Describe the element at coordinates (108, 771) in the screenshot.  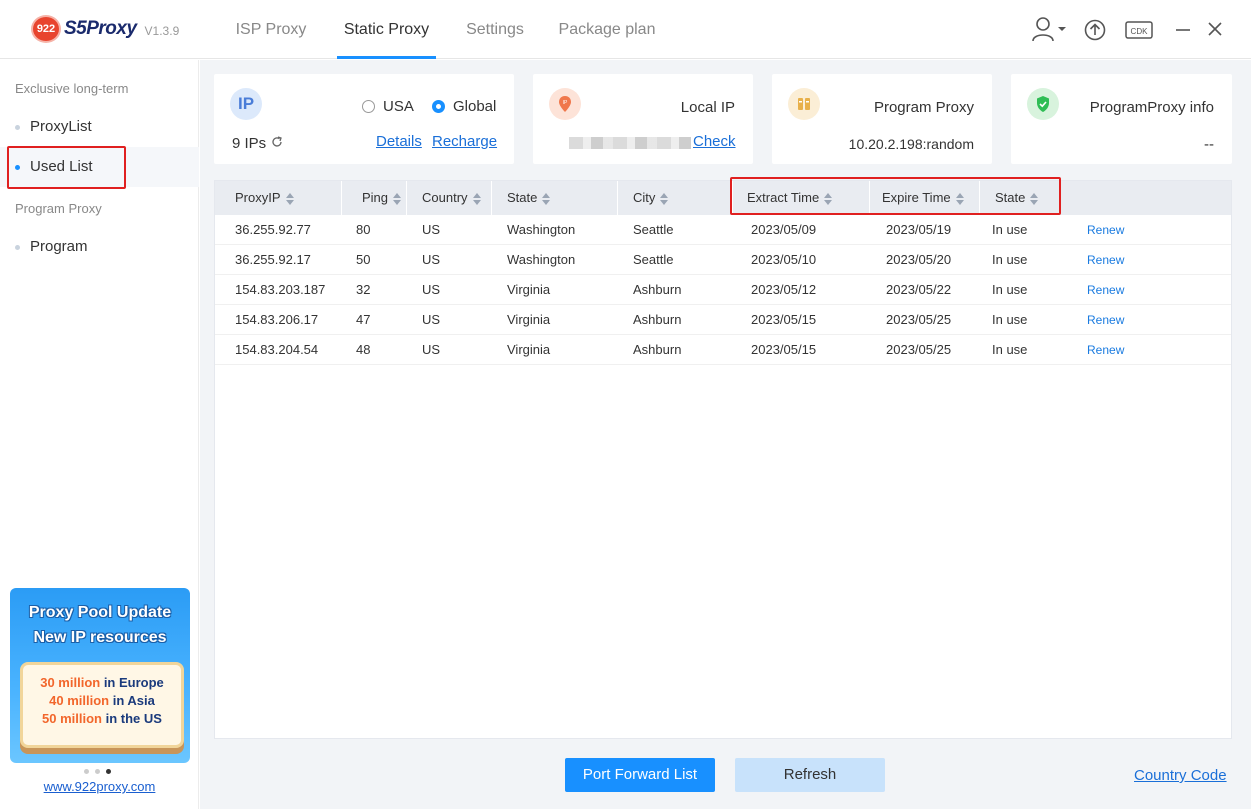
I see `carousel-dot-active` at that location.